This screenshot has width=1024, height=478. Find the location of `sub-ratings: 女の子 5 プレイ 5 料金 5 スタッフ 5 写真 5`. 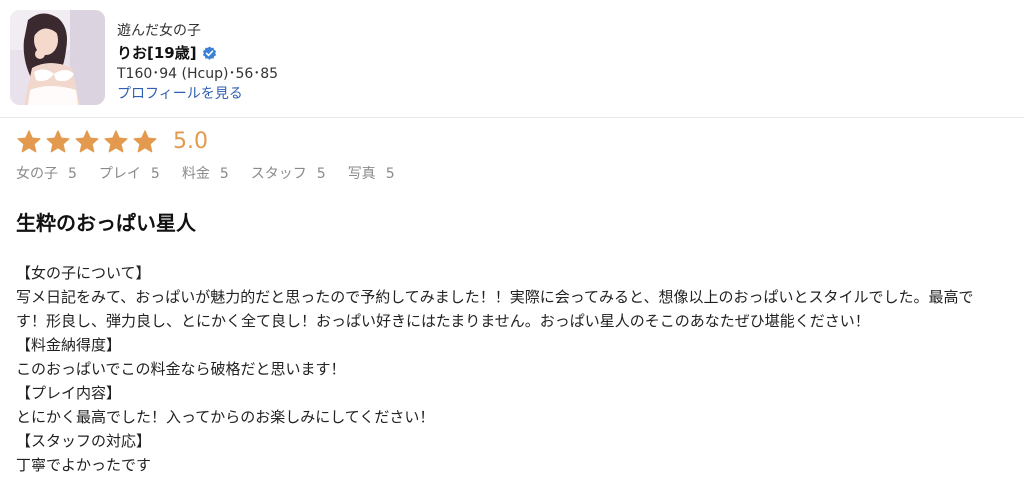

sub-ratings: 女の子 5 プレイ 5 料金 5 スタッフ 5 写真 5 is located at coordinates (216, 174).